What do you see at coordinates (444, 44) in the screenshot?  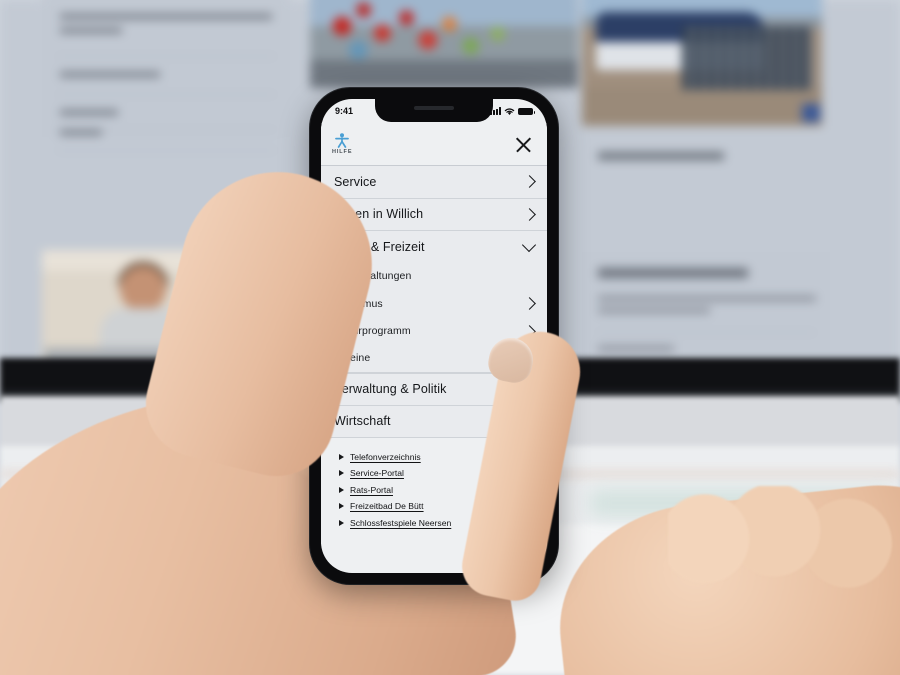 I see `background-photo-crowd` at bounding box center [444, 44].